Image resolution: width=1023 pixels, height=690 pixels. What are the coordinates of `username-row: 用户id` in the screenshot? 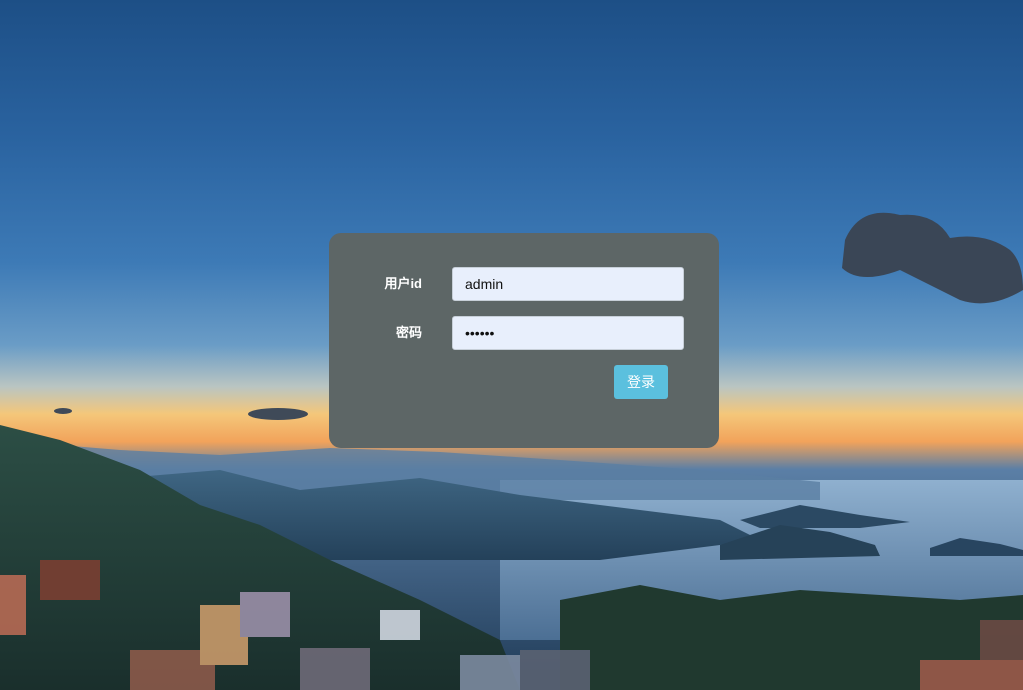 It's located at (524, 284).